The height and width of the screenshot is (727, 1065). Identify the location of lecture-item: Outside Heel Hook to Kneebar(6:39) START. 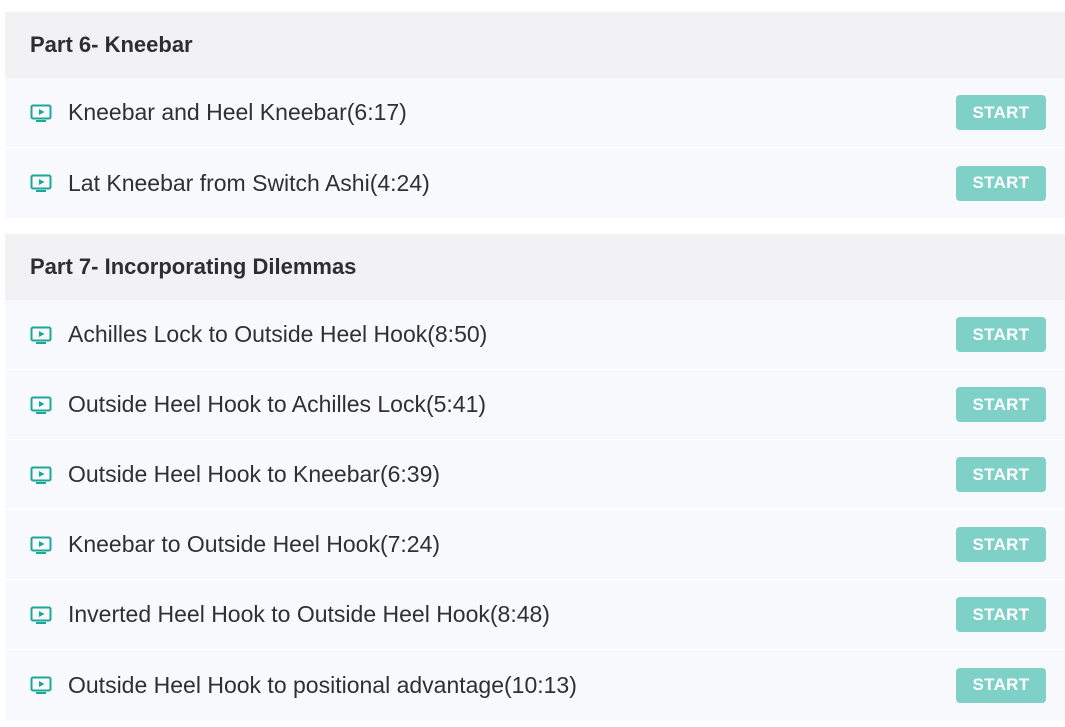
(535, 475).